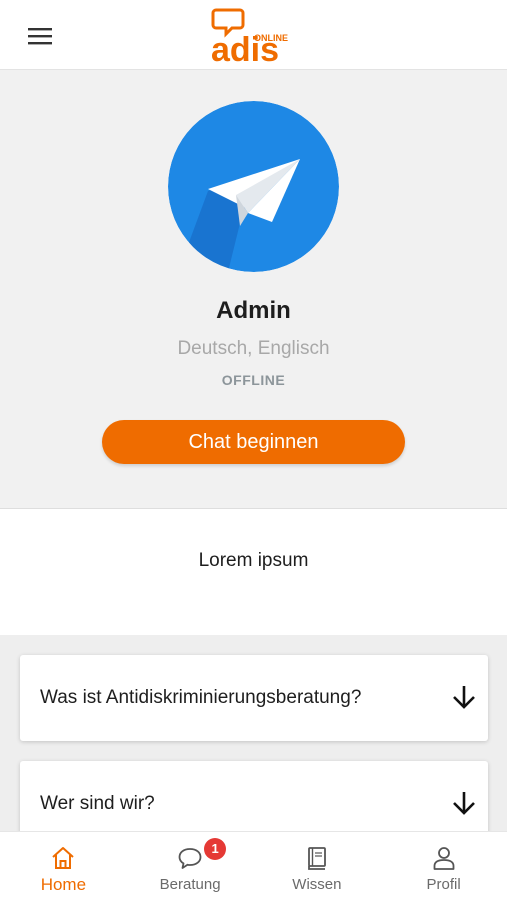 The image size is (507, 900). I want to click on start-chat-button: Chat beginnen, so click(253, 442).